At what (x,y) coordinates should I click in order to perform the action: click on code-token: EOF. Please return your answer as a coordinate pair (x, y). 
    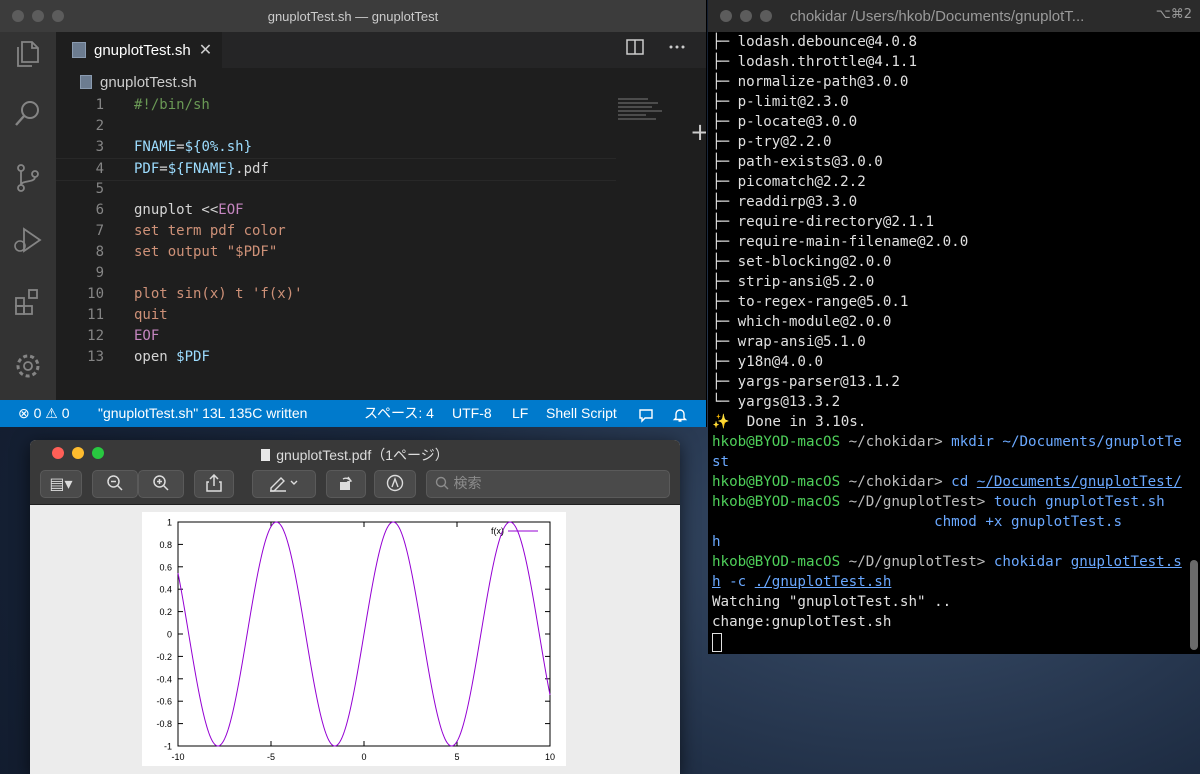
    Looking at the image, I should click on (231, 210).